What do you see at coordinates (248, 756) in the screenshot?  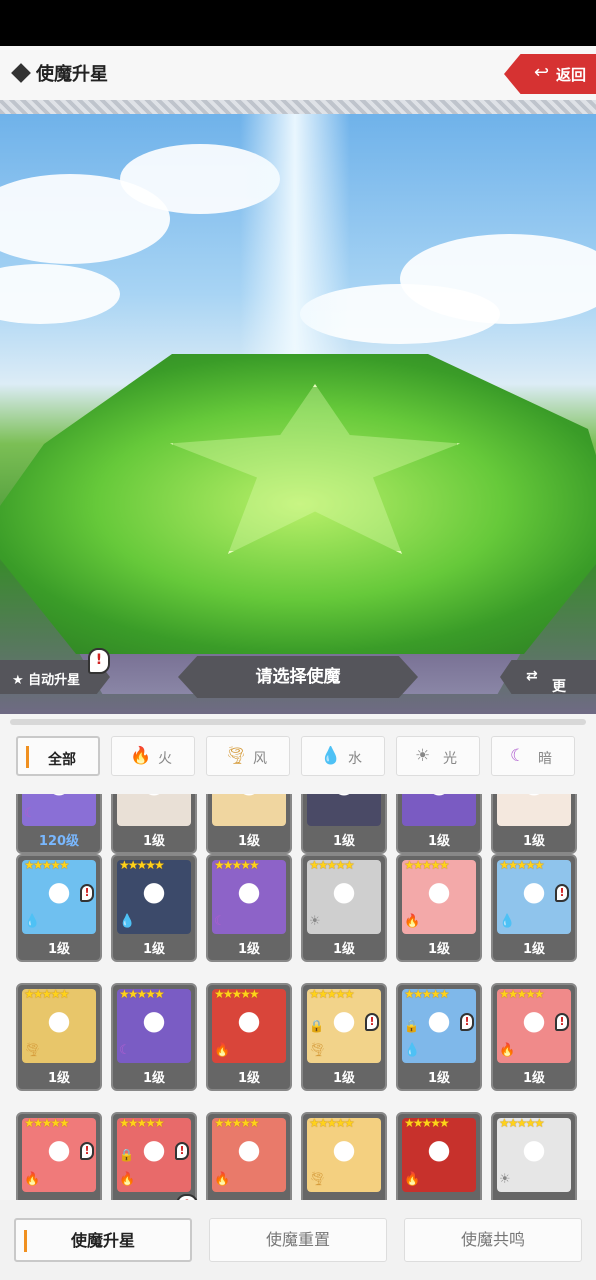 I see `filter-wind: 🌪 风` at bounding box center [248, 756].